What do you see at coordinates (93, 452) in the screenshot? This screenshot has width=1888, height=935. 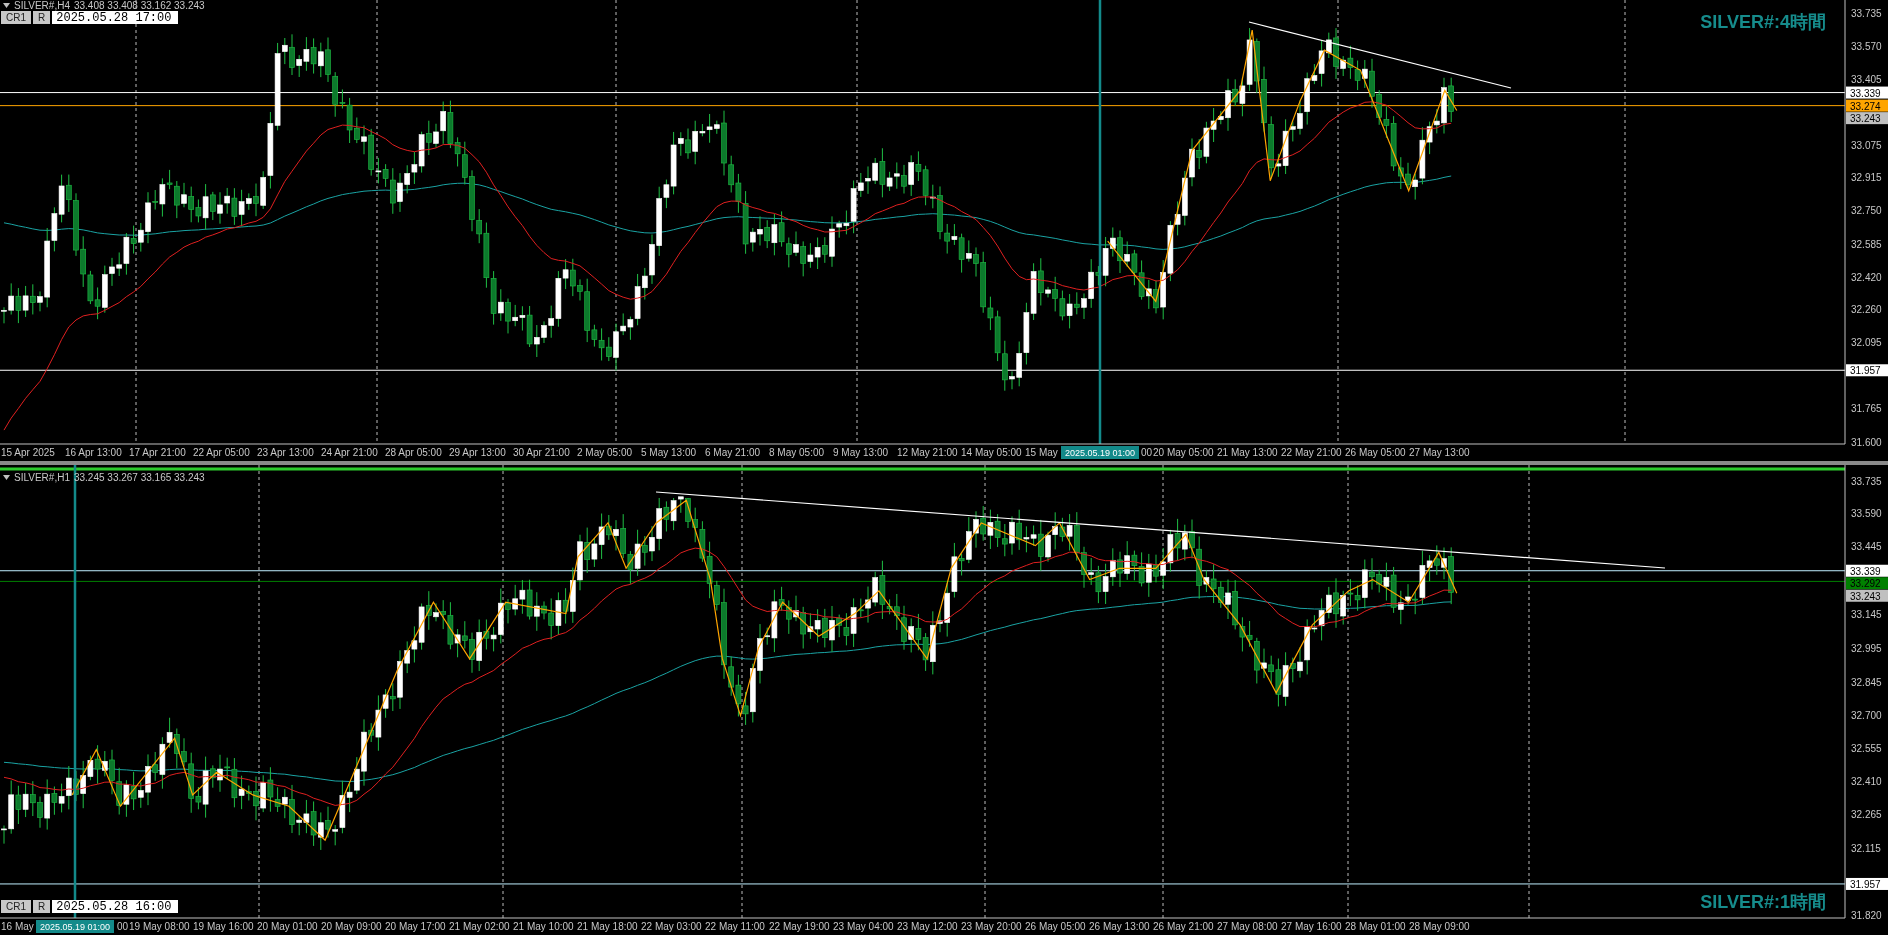 I see `time-axis-label: 16 Apr 13:00` at bounding box center [93, 452].